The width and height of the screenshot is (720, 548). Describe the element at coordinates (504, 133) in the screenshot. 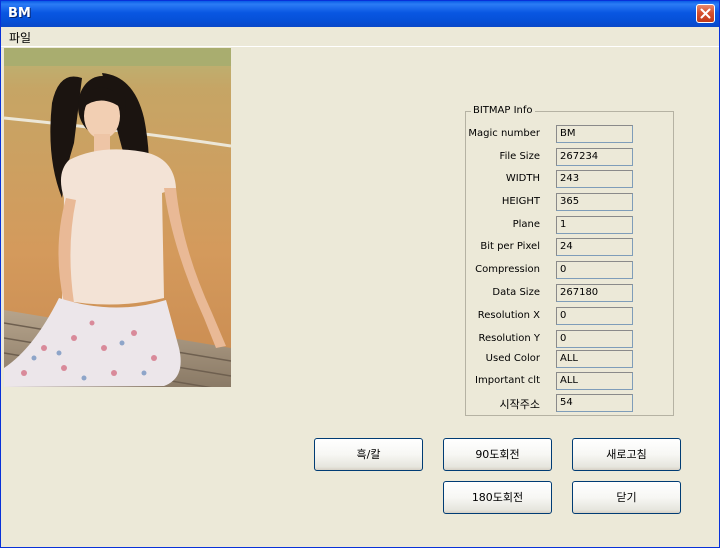

I see `label-magic-number: Magic number` at that location.